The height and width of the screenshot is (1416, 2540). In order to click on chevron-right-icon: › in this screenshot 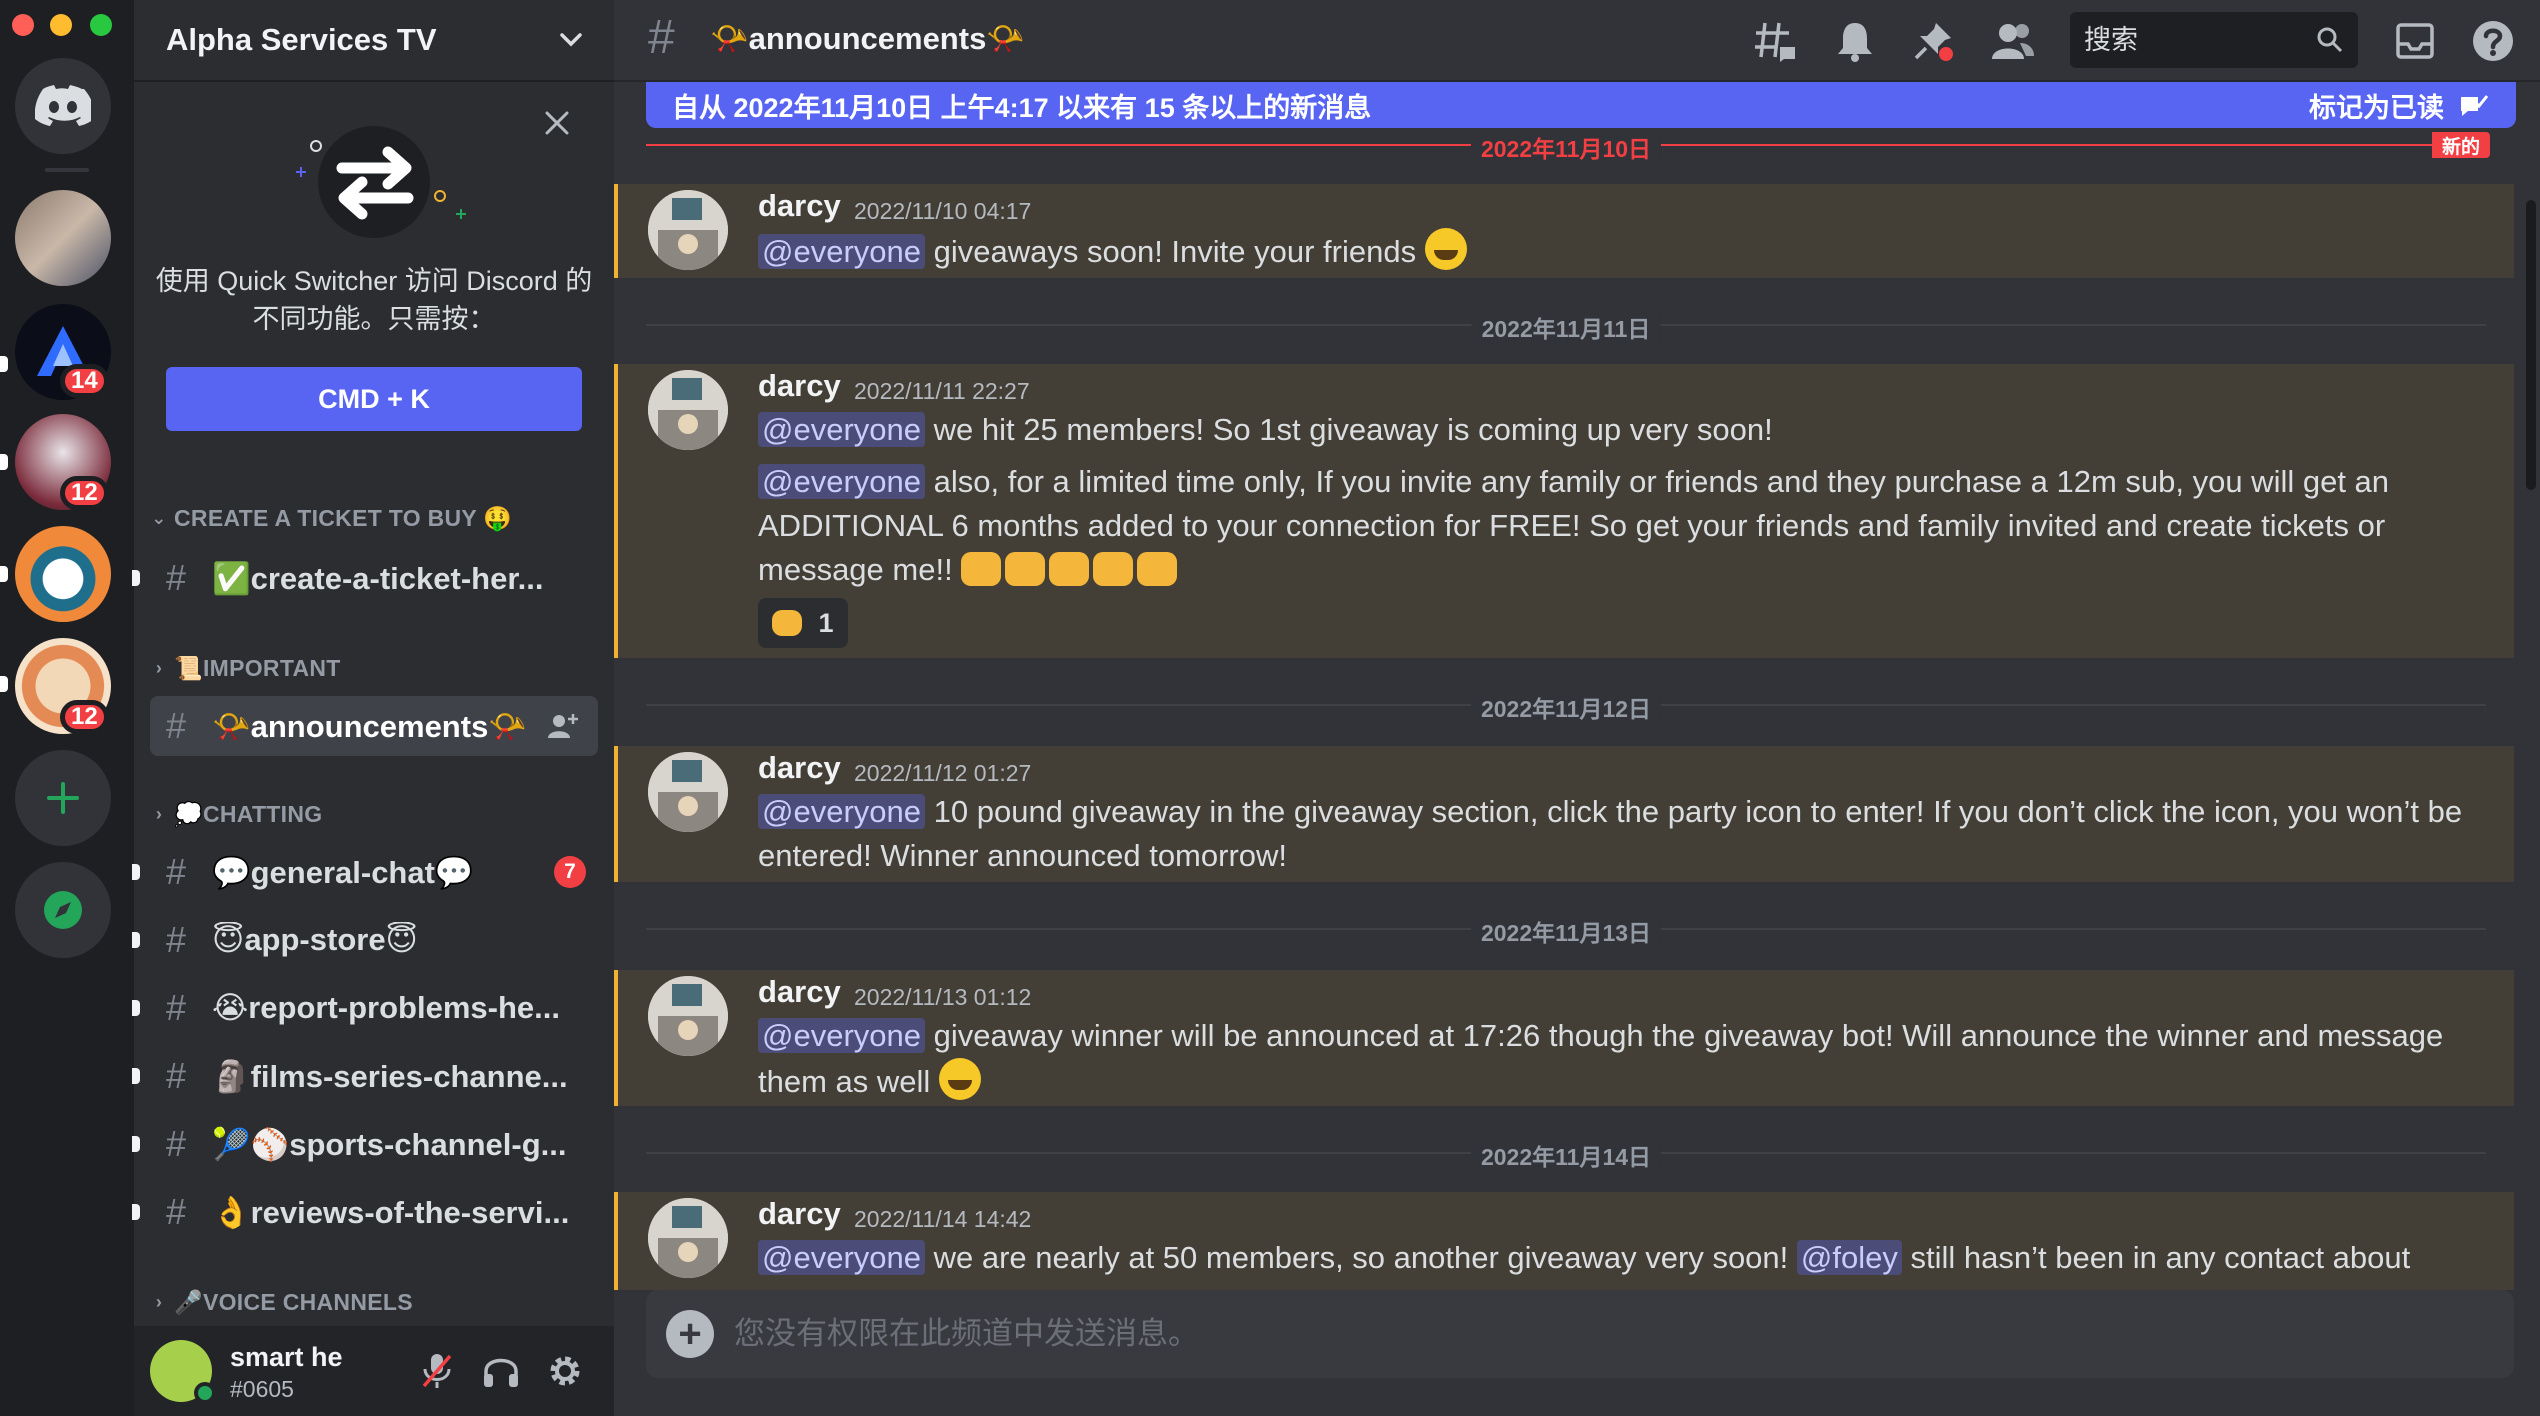, I will do `click(159, 1301)`.